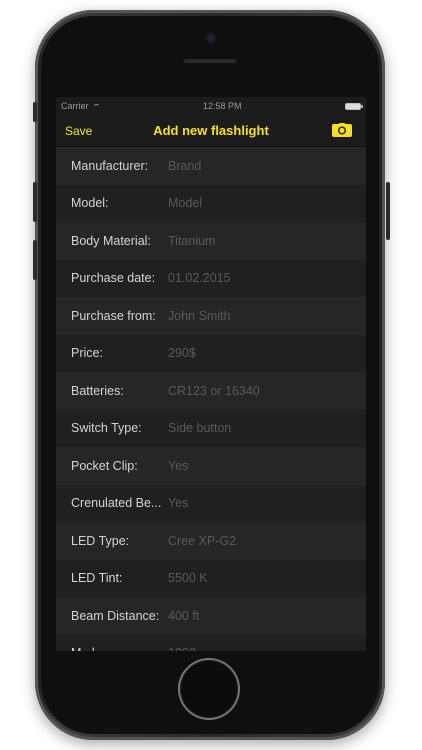  I want to click on form-row: Batteries: CR123 or 16340, so click(211, 391).